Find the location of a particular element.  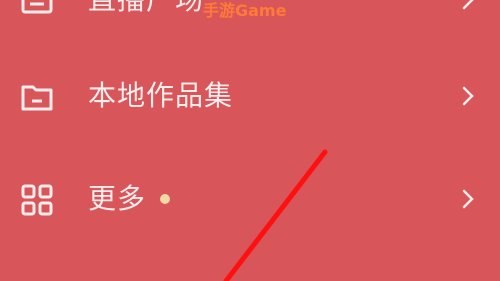

grid-icon is located at coordinates (37, 200).